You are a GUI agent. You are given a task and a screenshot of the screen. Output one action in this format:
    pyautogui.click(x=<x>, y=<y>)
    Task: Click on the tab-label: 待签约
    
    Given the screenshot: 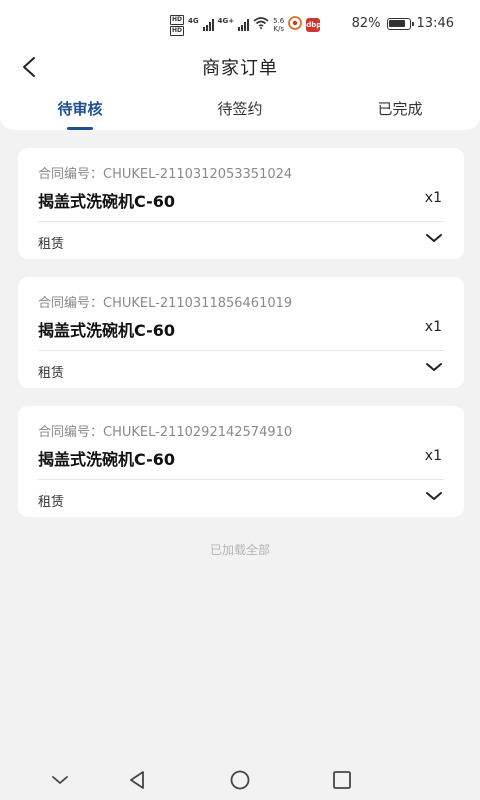 What is the action you would take?
    pyautogui.click(x=240, y=109)
    